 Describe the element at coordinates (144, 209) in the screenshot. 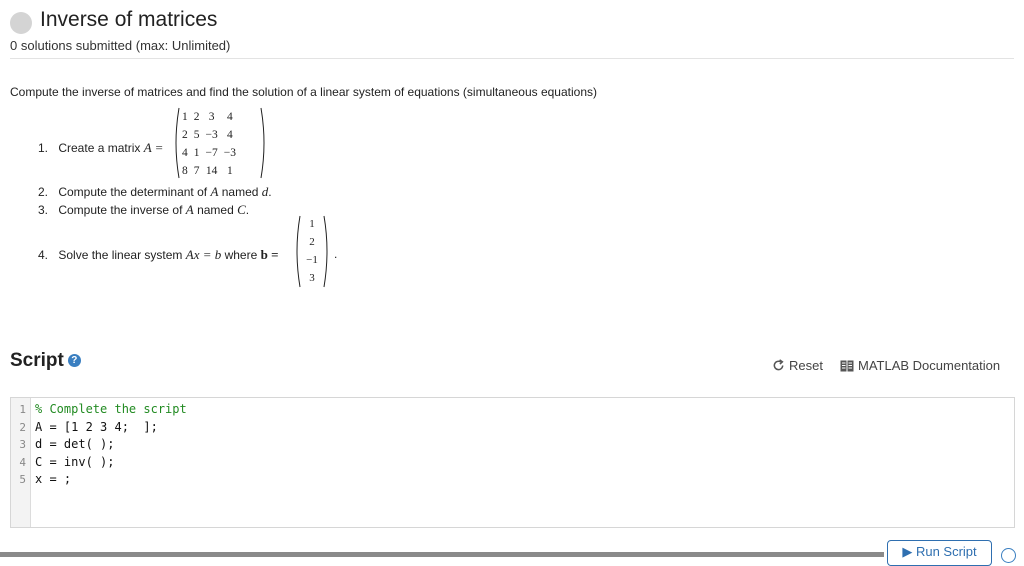

I see `step-3: 3. Compute the inverse of A named C.` at that location.